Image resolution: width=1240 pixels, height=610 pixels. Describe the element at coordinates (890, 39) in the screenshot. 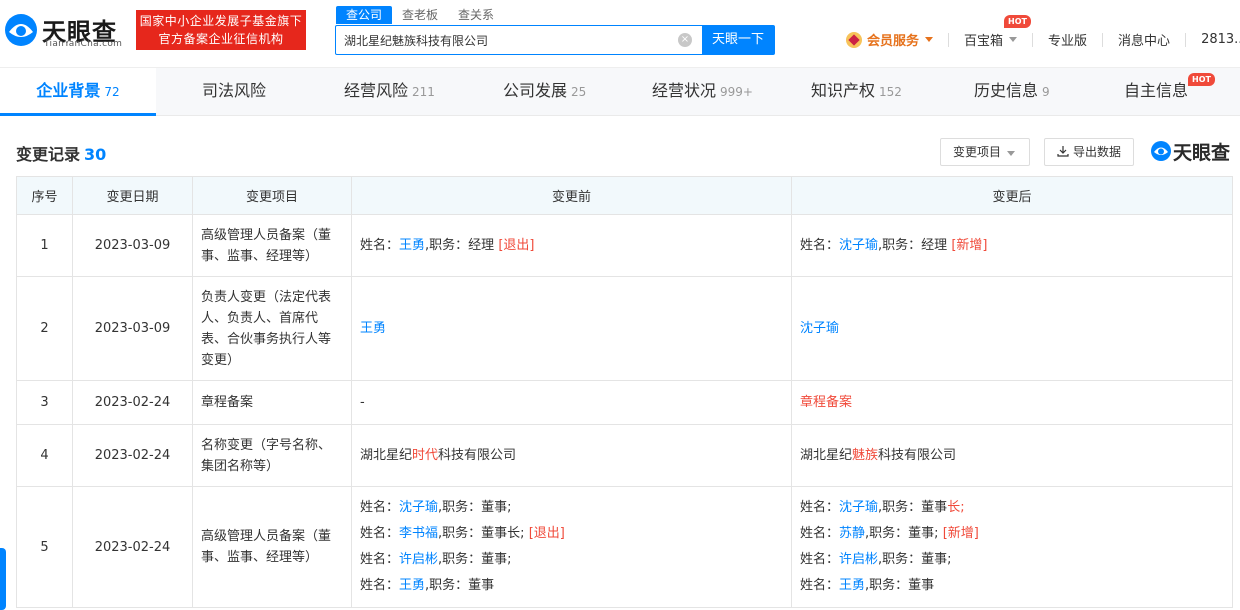

I see `vip-service-menu: 会员服务` at that location.